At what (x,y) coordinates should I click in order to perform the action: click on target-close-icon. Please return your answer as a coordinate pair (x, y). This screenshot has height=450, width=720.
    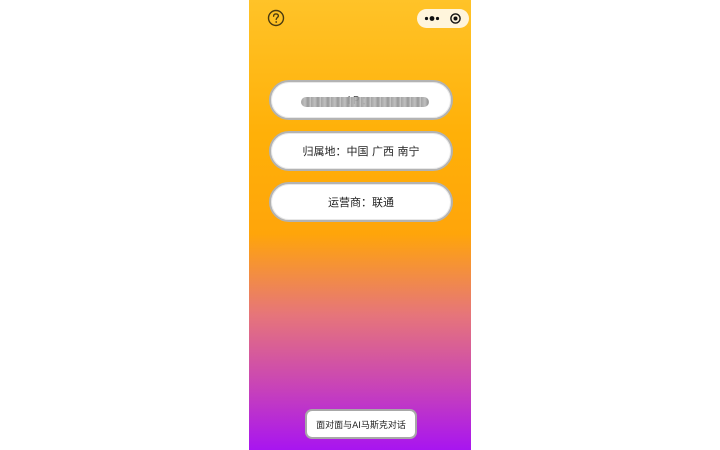
    Looking at the image, I should click on (455, 18).